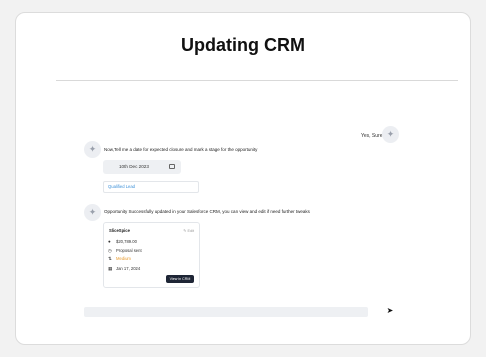 The width and height of the screenshot is (486, 357). What do you see at coordinates (119, 230) in the screenshot?
I see `opportunity-name: SliceSpice` at bounding box center [119, 230].